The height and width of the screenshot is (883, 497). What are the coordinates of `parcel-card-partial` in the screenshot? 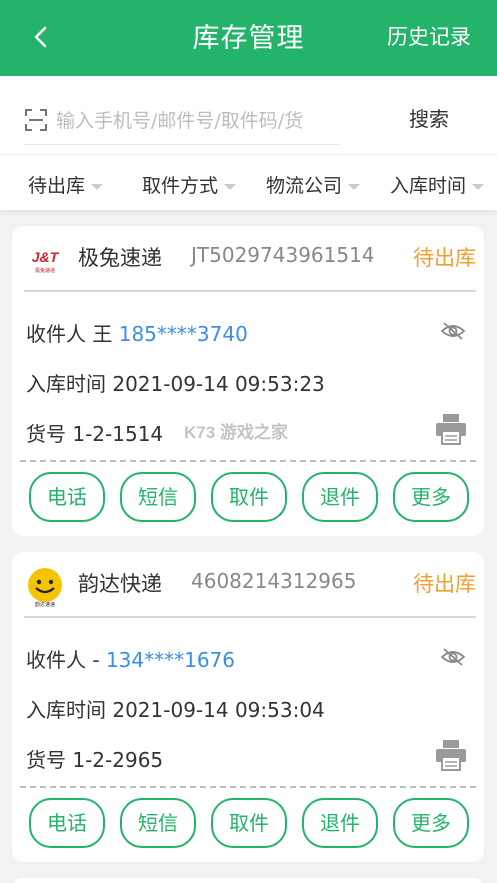 It's located at (248, 880).